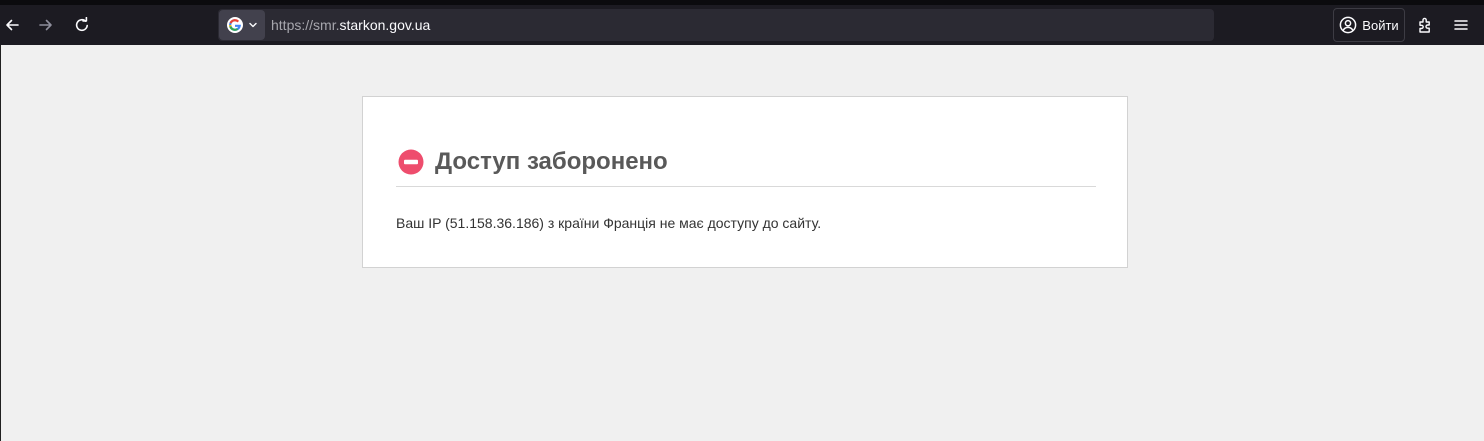  I want to click on puzzle-icon, so click(1424, 25).